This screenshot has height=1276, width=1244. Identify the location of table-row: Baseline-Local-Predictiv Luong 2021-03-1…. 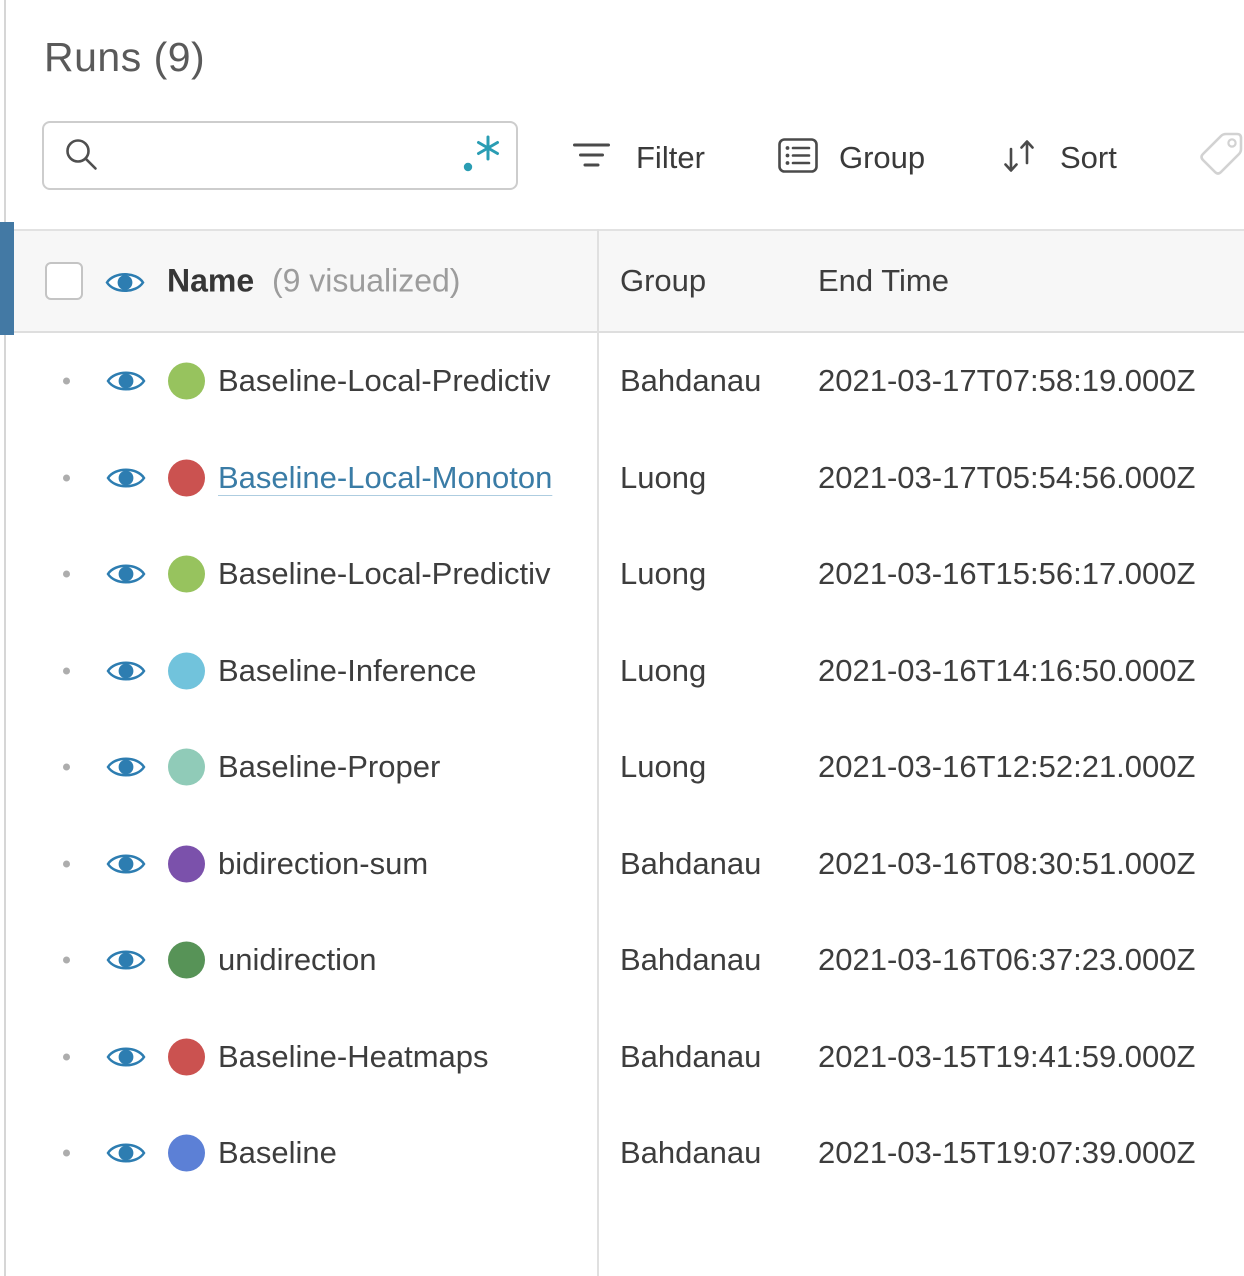
(622, 574).